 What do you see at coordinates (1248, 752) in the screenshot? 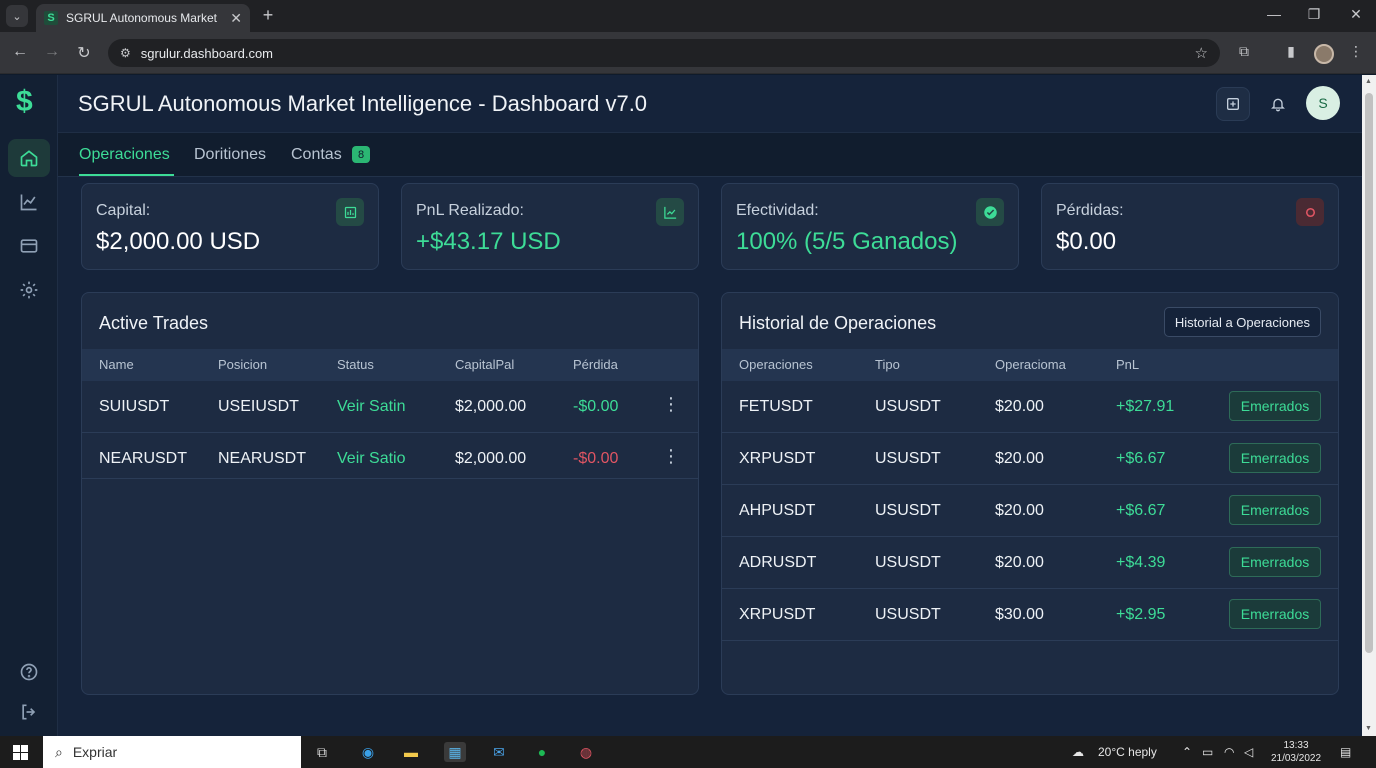
I see `volume-icon: ◁` at bounding box center [1248, 752].